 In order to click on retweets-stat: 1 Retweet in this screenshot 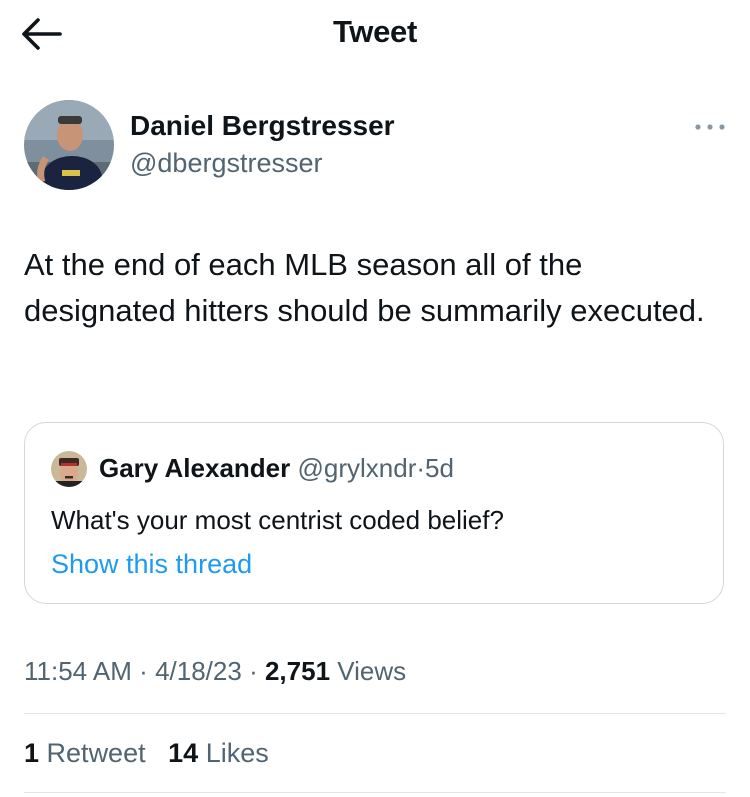, I will do `click(85, 753)`.